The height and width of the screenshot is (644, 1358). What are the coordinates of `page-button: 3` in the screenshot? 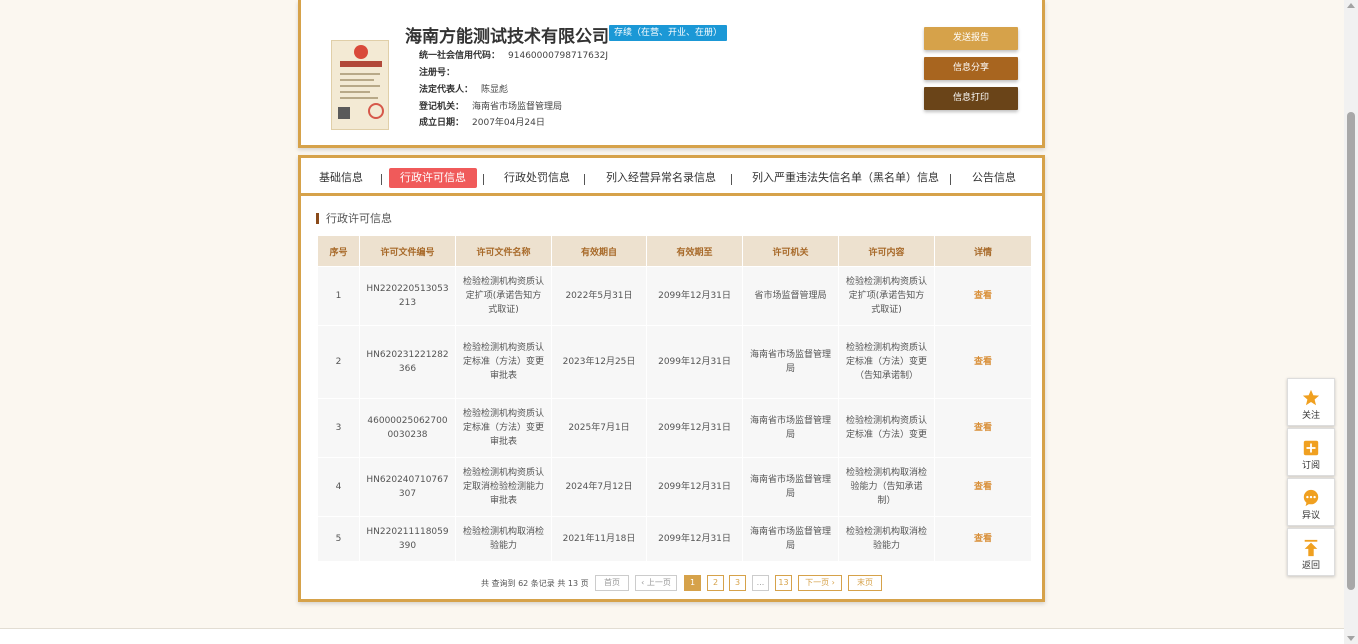 It's located at (737, 583).